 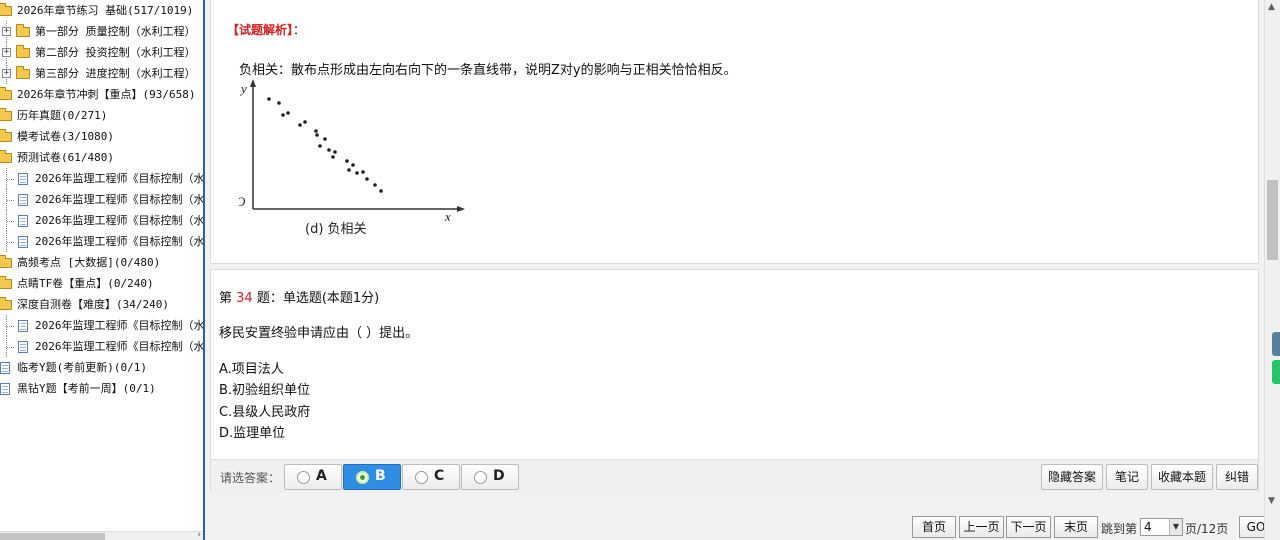 What do you see at coordinates (1076, 527) in the screenshot?
I see `last-page-button: 末页` at bounding box center [1076, 527].